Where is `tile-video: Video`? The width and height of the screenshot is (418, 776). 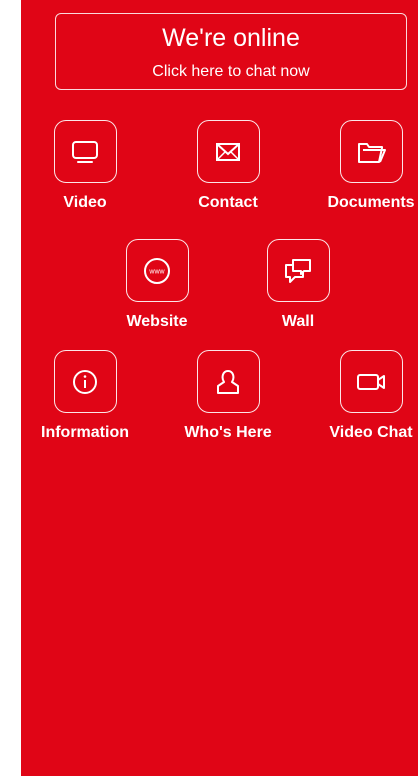
tile-video: Video is located at coordinates (85, 166).